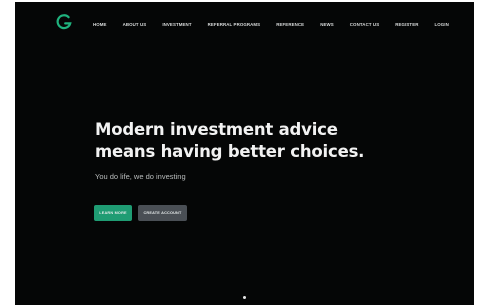 The height and width of the screenshot is (307, 482). Describe the element at coordinates (230, 151) in the screenshot. I see `hero-headline-line-2: means having better choices.` at that location.